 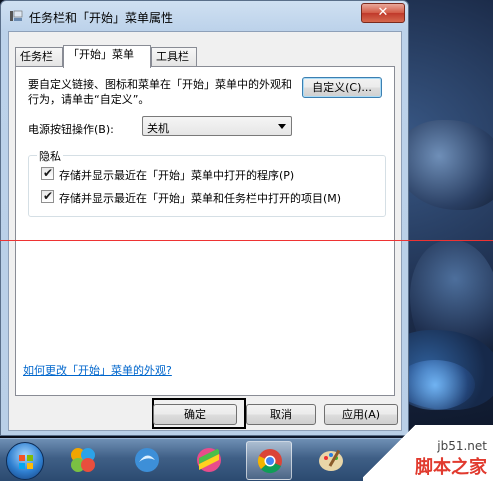 I want to click on chevron-down-icon, so click(x=282, y=126).